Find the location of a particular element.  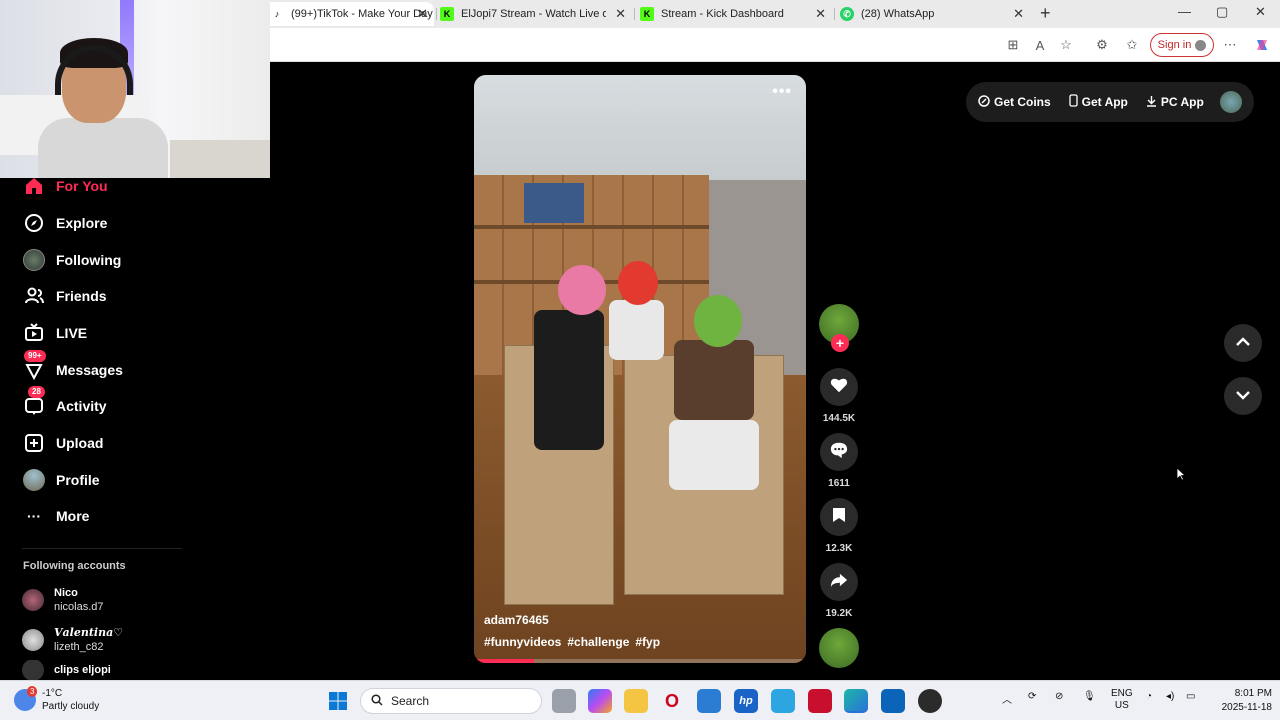

sidebar-item-explore: Explore is located at coordinates (64, 223).